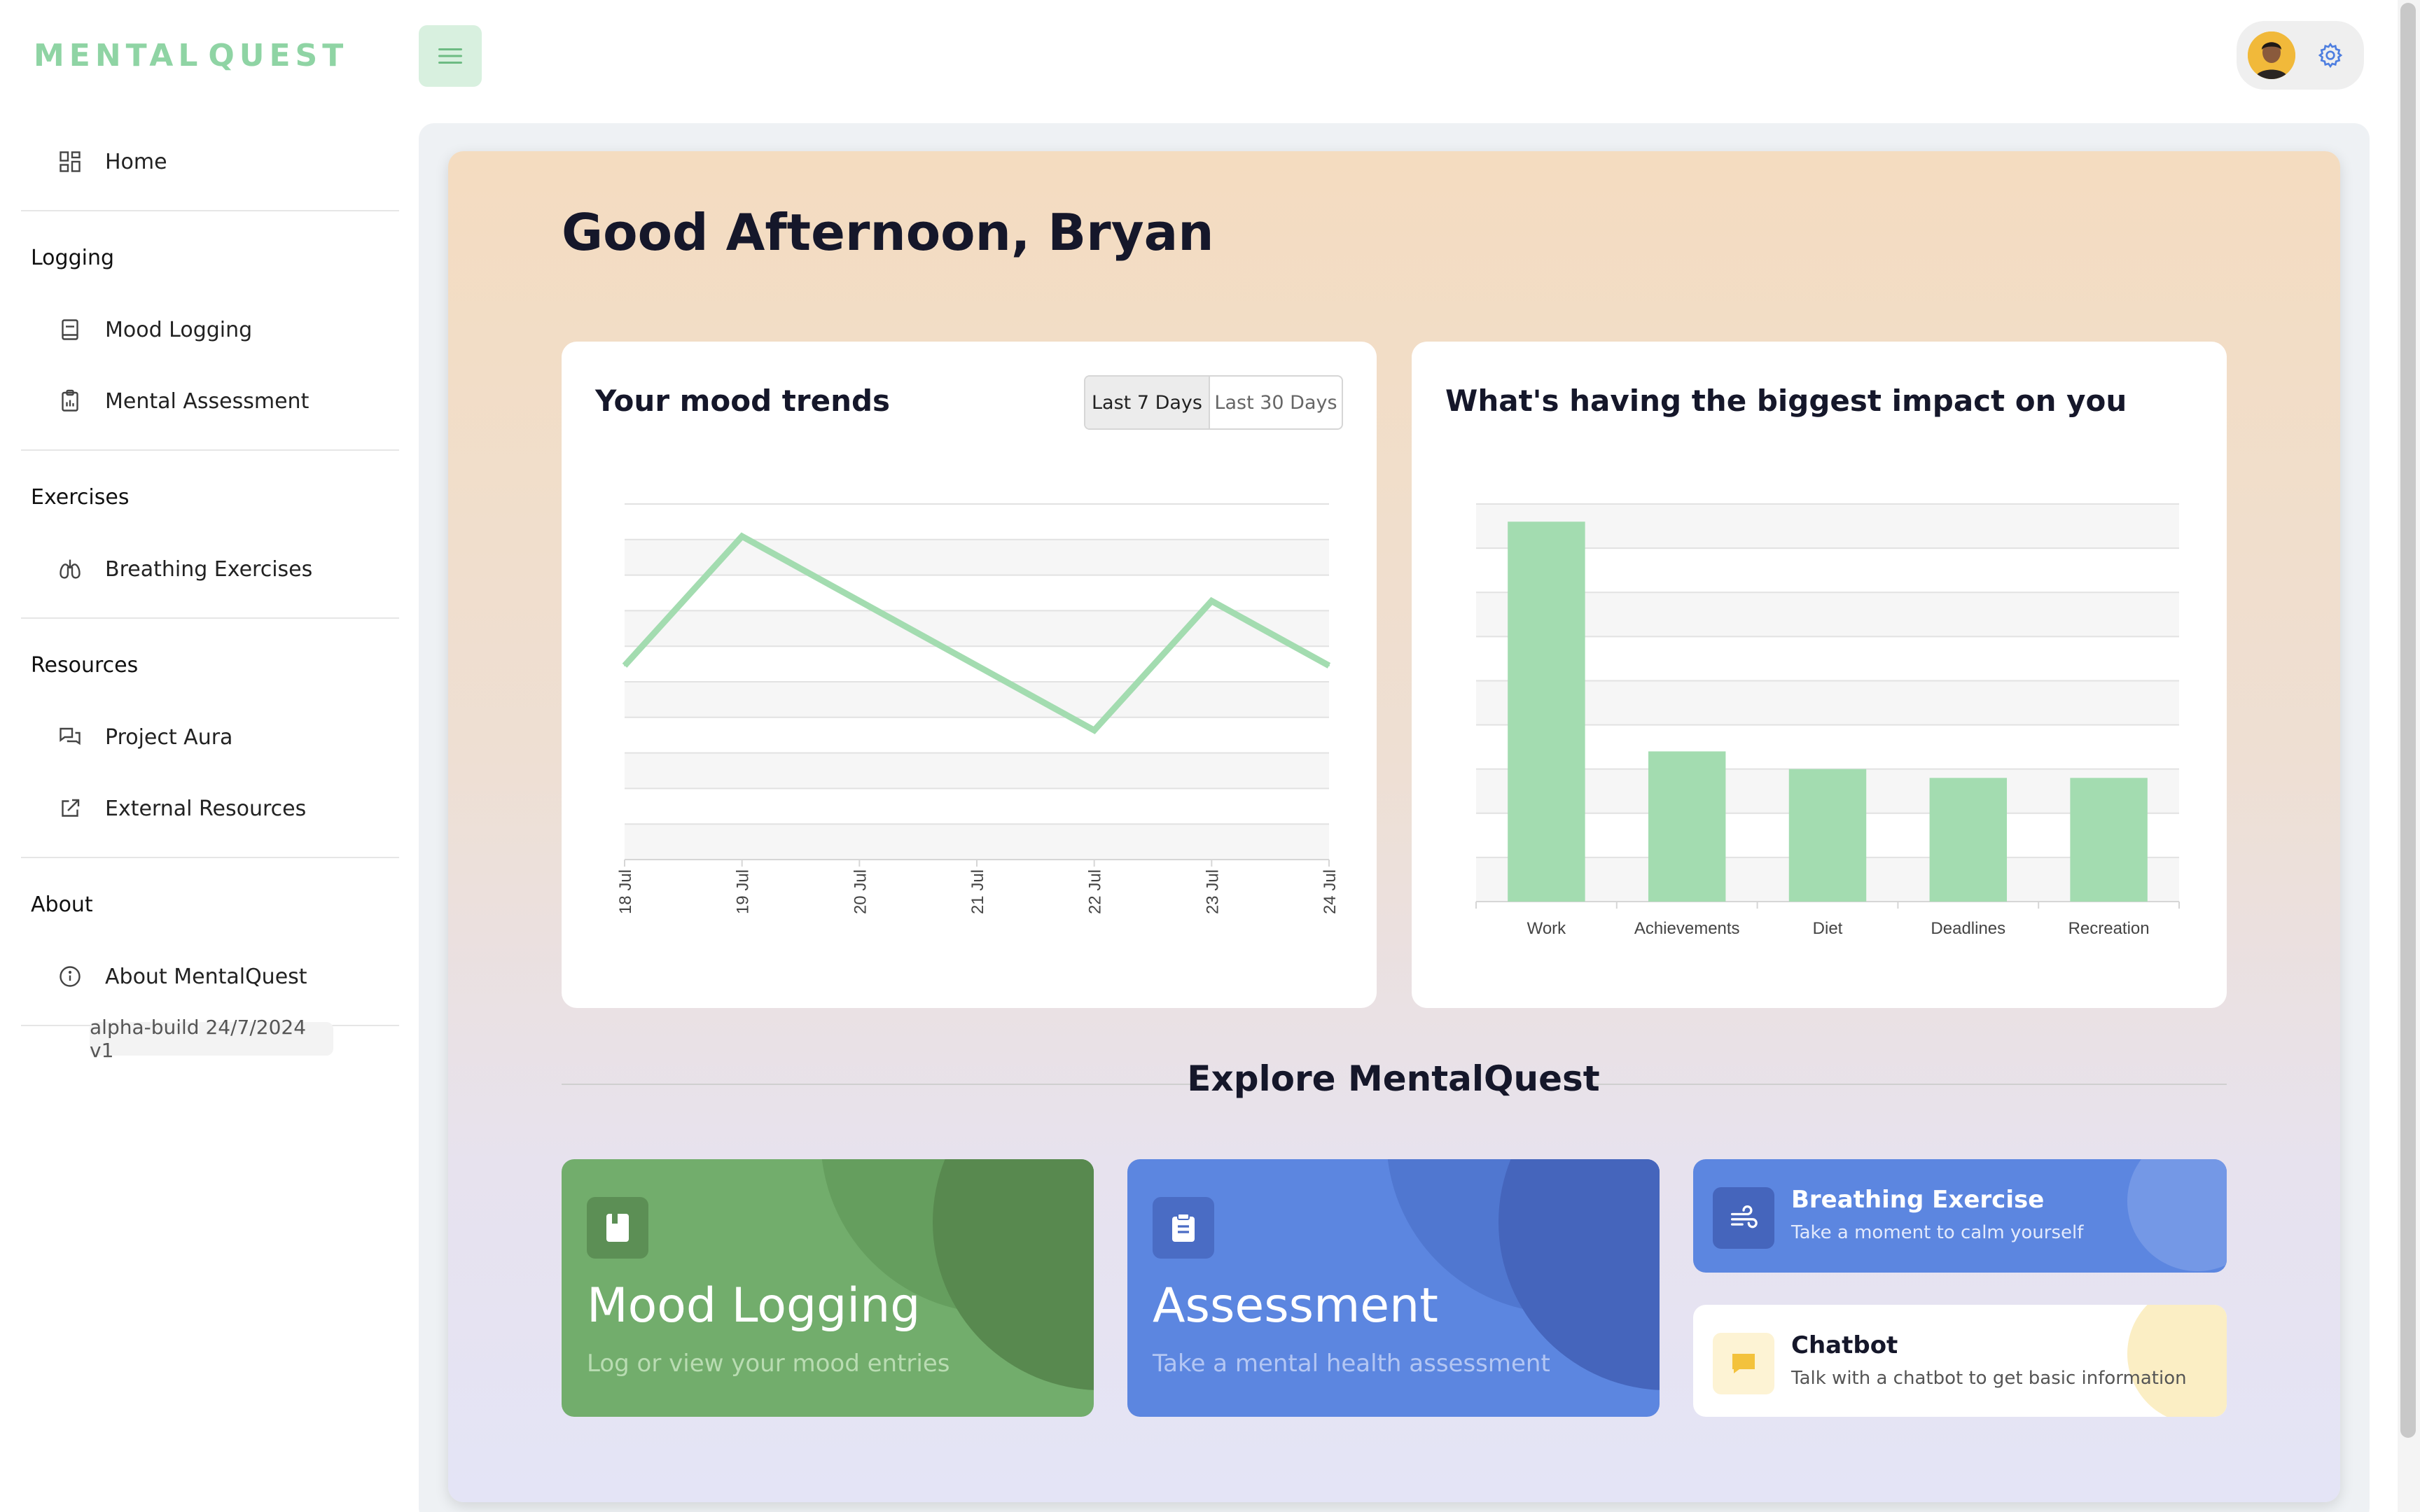 The image size is (2420, 1512). Describe the element at coordinates (1786, 401) in the screenshot. I see `impact-title: What's having the biggest impact on you` at that location.